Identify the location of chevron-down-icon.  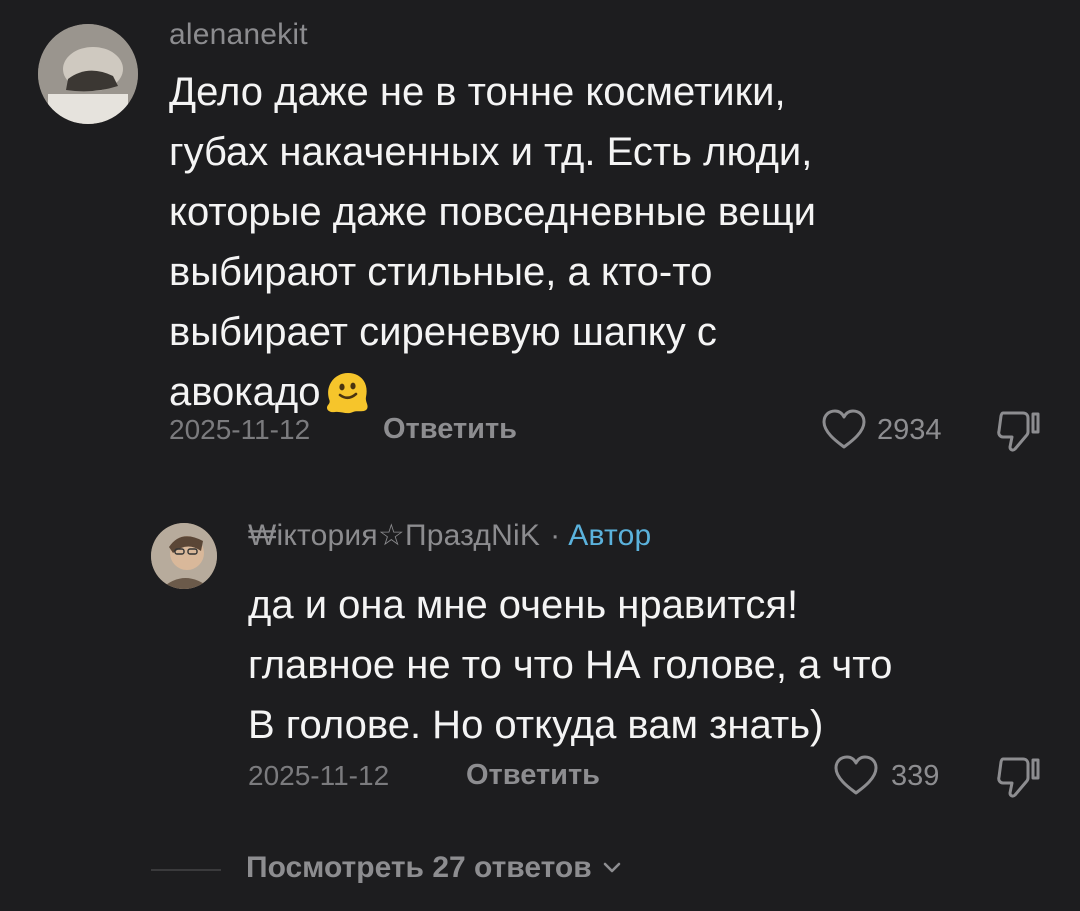
(612, 868).